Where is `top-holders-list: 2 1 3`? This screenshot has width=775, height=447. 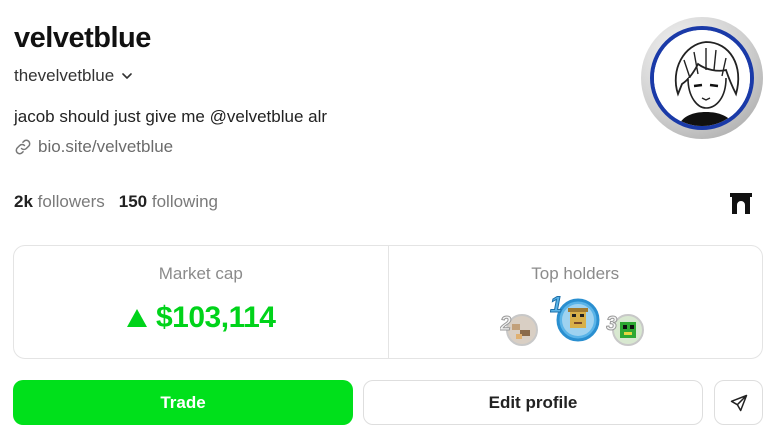 top-holders-list: 2 1 3 is located at coordinates (576, 321).